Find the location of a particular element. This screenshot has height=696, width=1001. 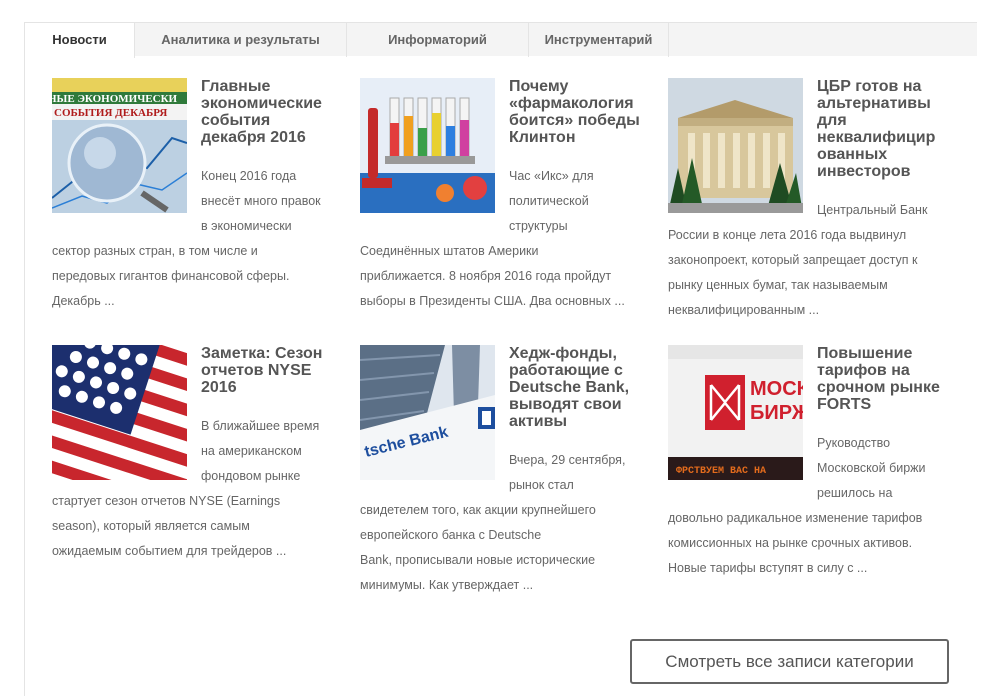

tab-informatorium: Информаторий is located at coordinates (438, 40).